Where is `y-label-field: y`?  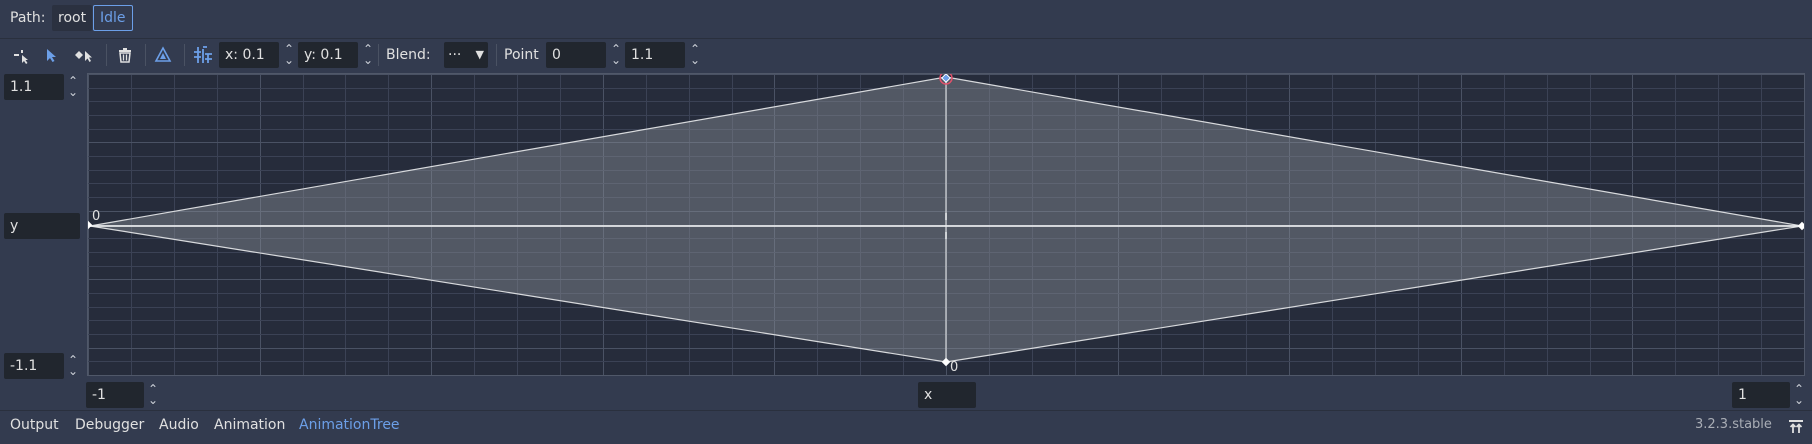
y-label-field: y is located at coordinates (42, 226).